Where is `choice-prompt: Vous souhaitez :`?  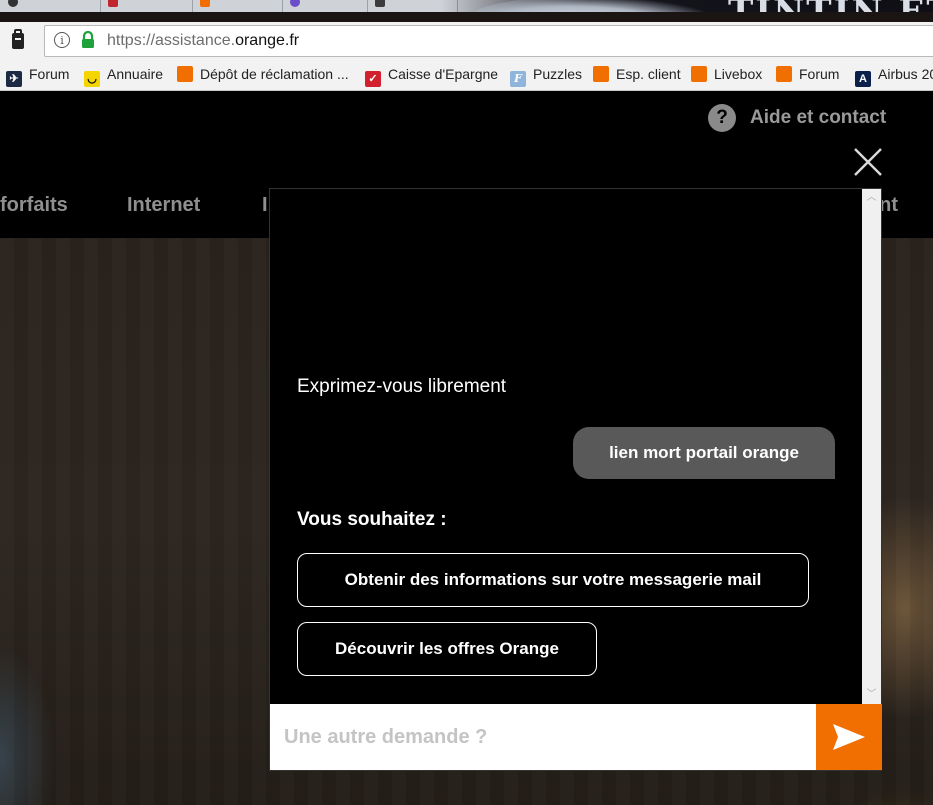 choice-prompt: Vous souhaitez : is located at coordinates (372, 519).